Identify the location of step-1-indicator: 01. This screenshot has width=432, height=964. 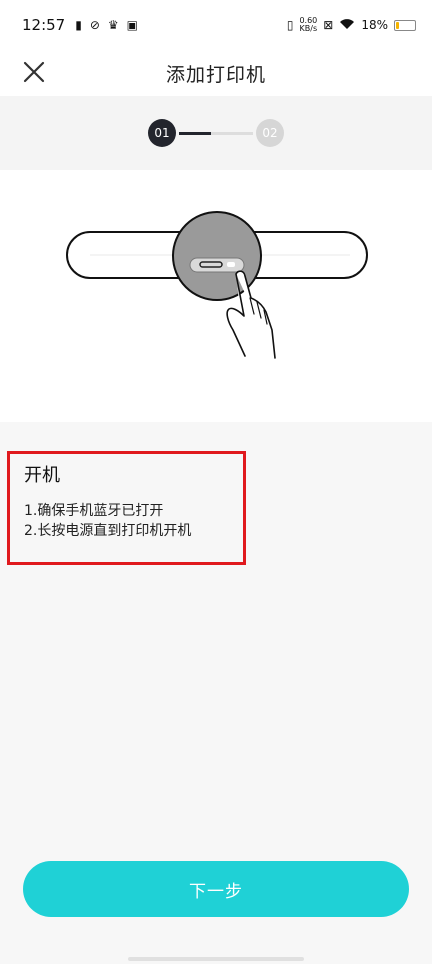
(162, 133).